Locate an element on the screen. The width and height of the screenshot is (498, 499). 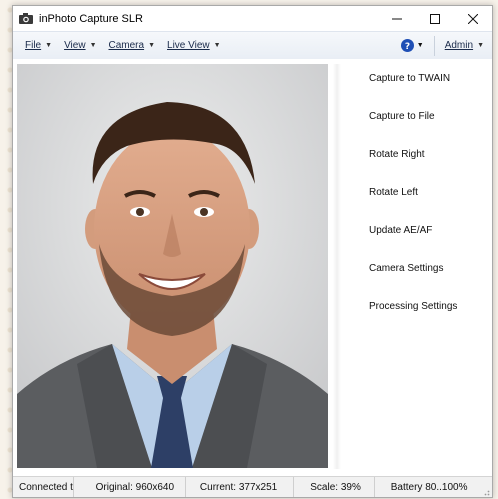
menu-file-label: File is located at coordinates (33, 45).